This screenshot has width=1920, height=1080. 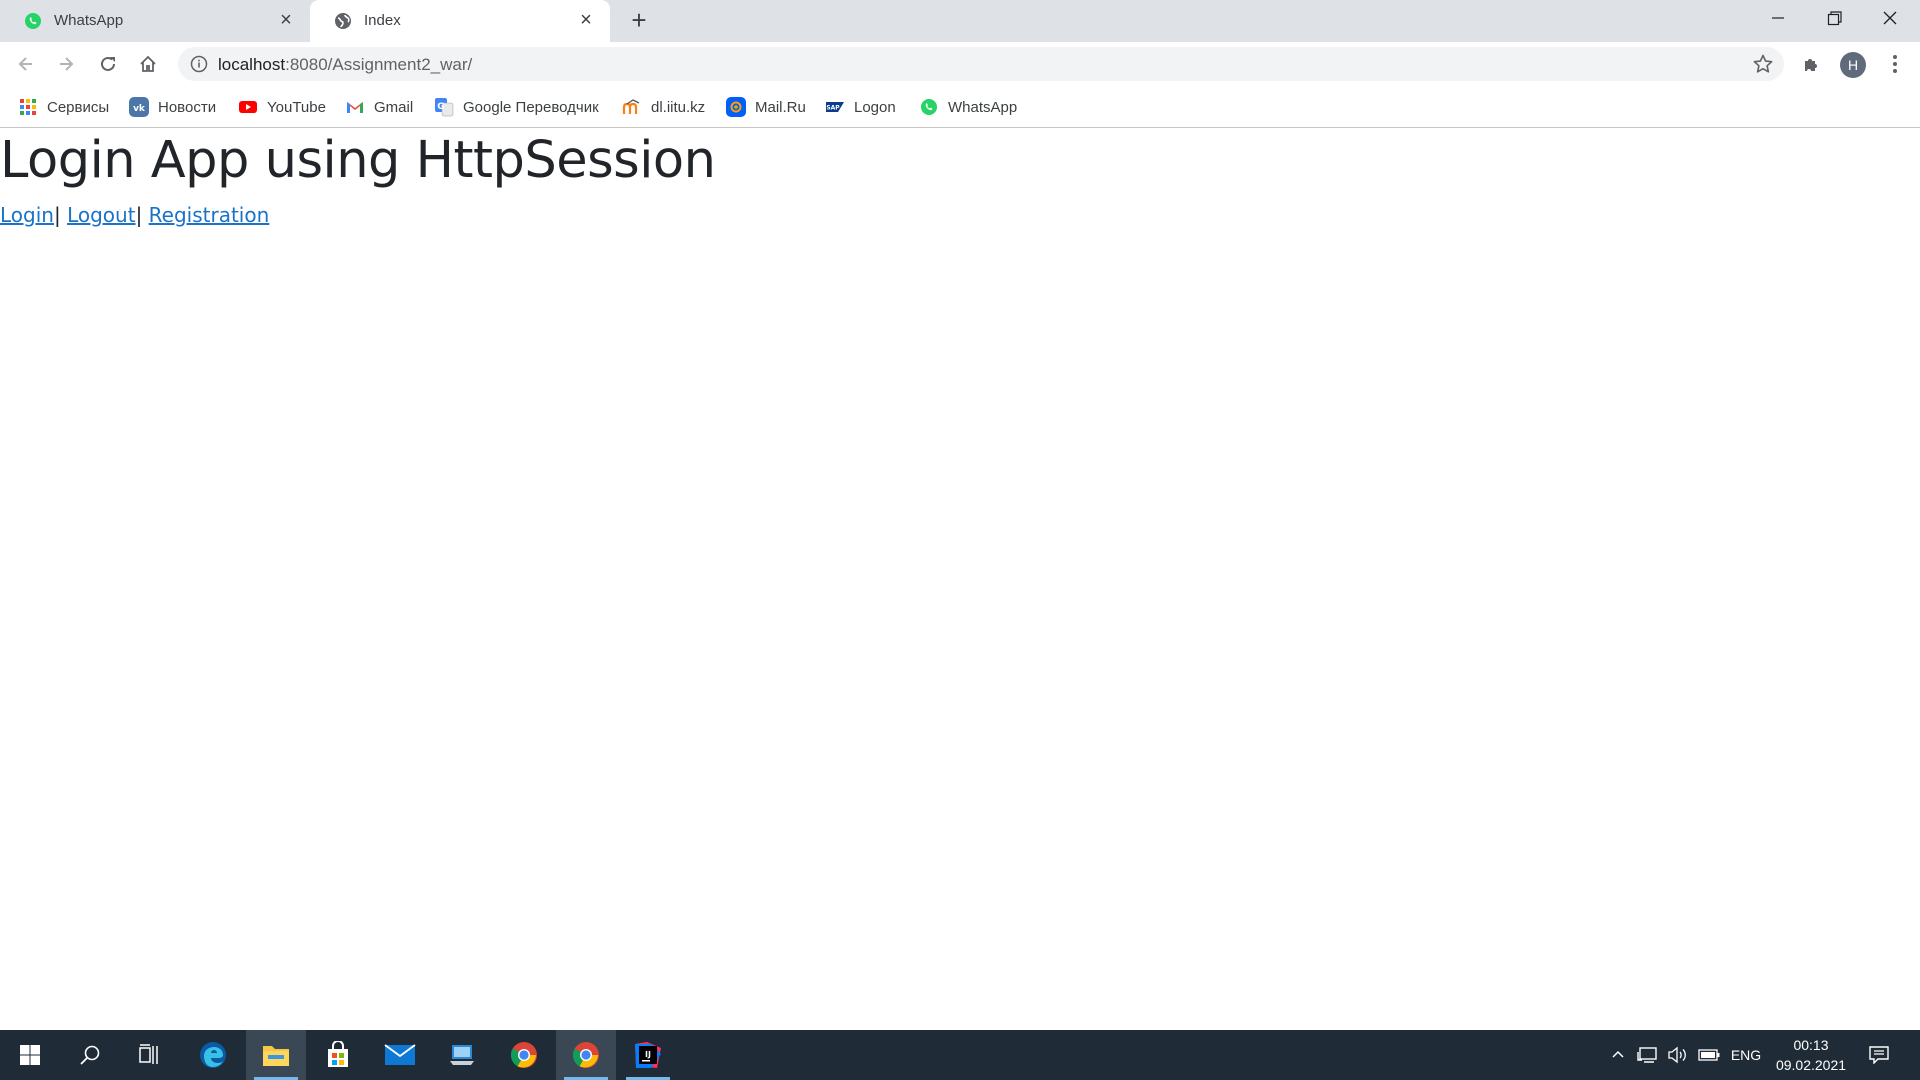 What do you see at coordinates (27, 215) in the screenshot?
I see `login-link: Login` at bounding box center [27, 215].